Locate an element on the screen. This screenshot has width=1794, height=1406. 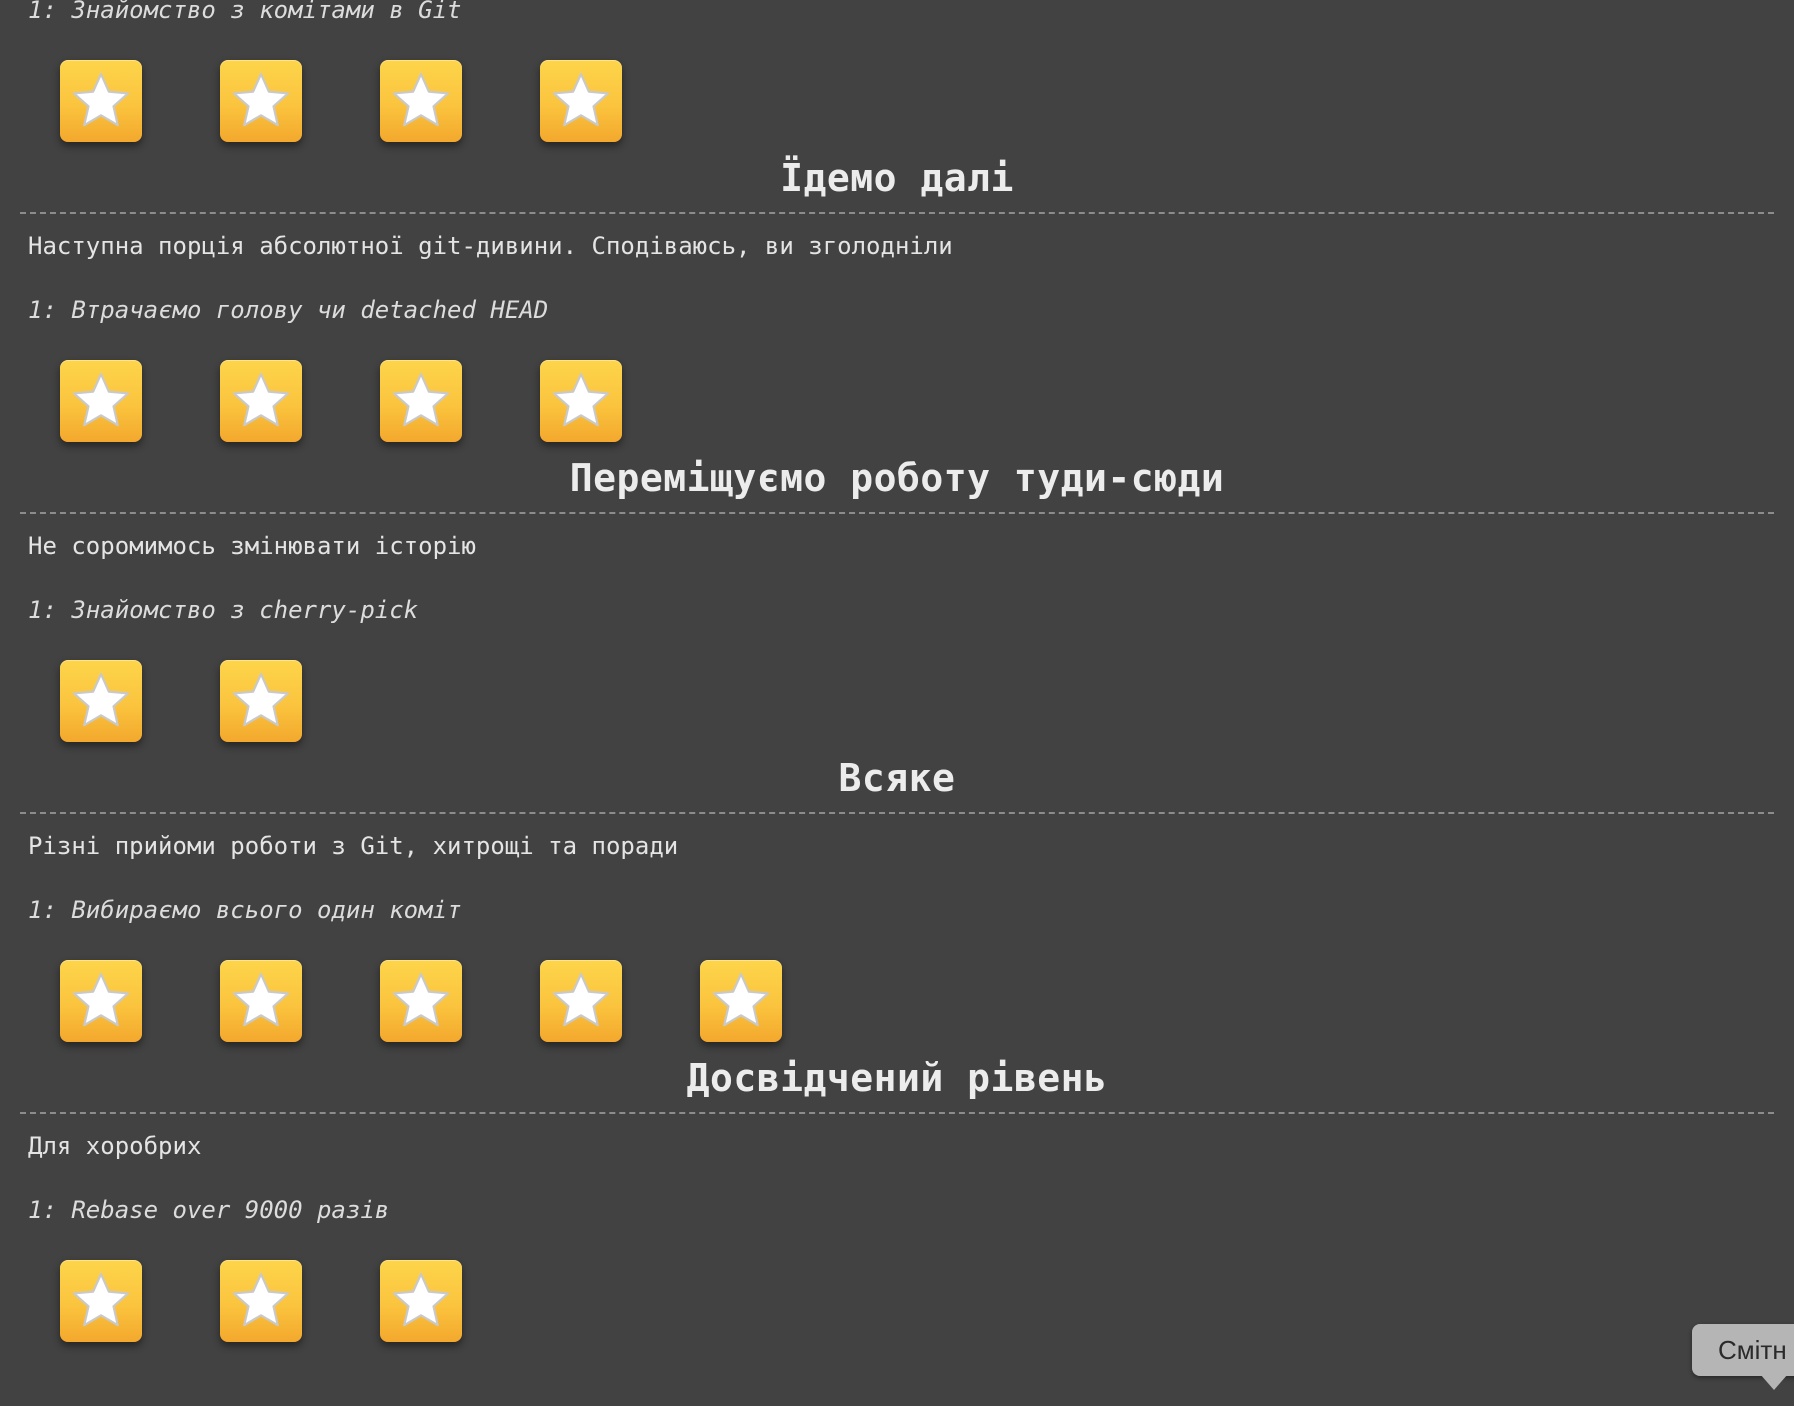
section-title: Переміщуємо роботу туди-сюди is located at coordinates (897, 478).